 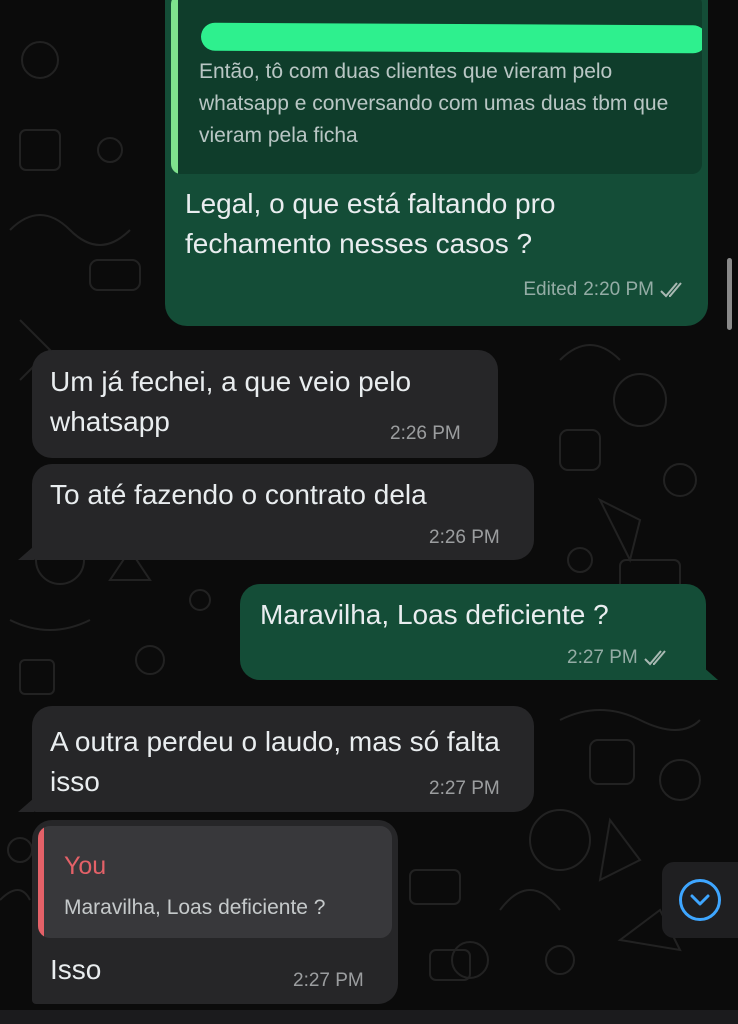 I want to click on message-text: To até fazendo o contrato dela, so click(x=238, y=494).